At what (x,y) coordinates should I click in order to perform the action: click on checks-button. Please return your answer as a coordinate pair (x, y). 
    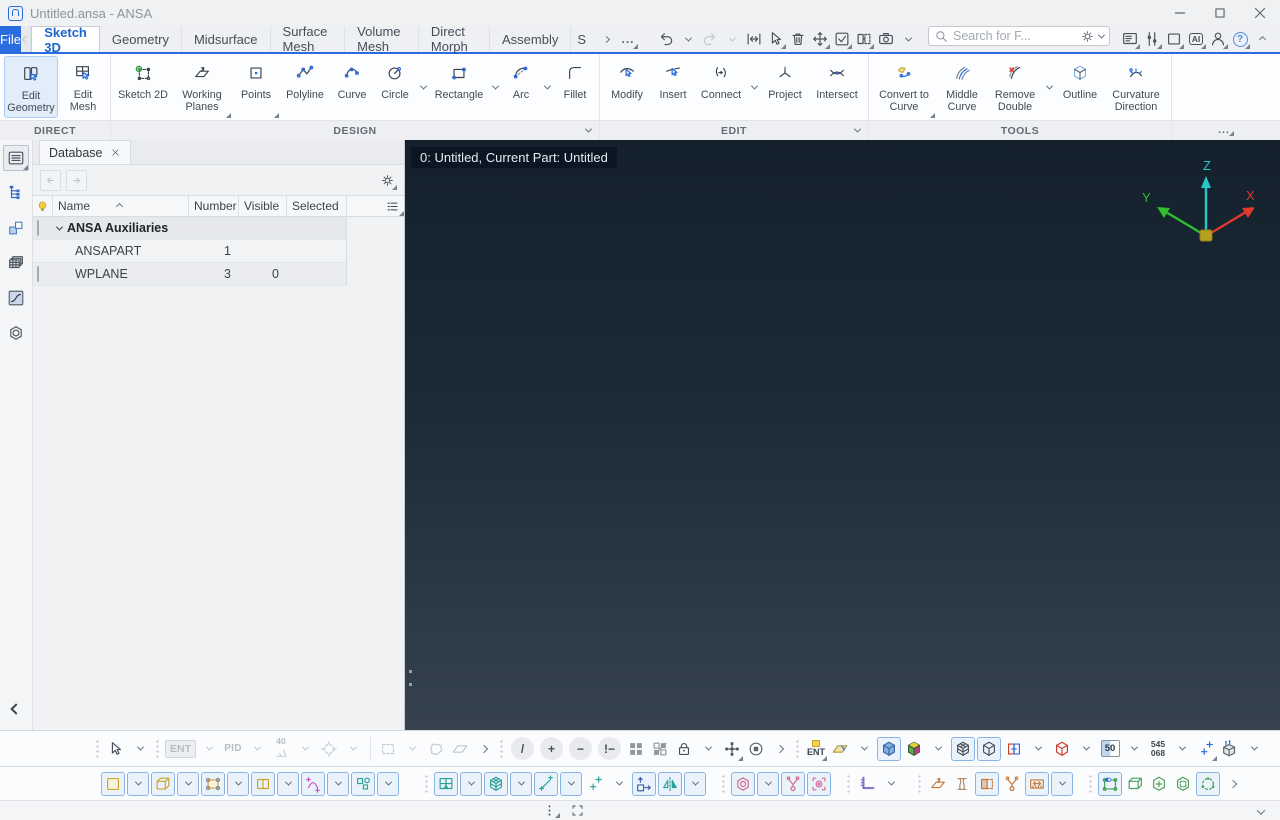
    Looking at the image, I should click on (842, 39).